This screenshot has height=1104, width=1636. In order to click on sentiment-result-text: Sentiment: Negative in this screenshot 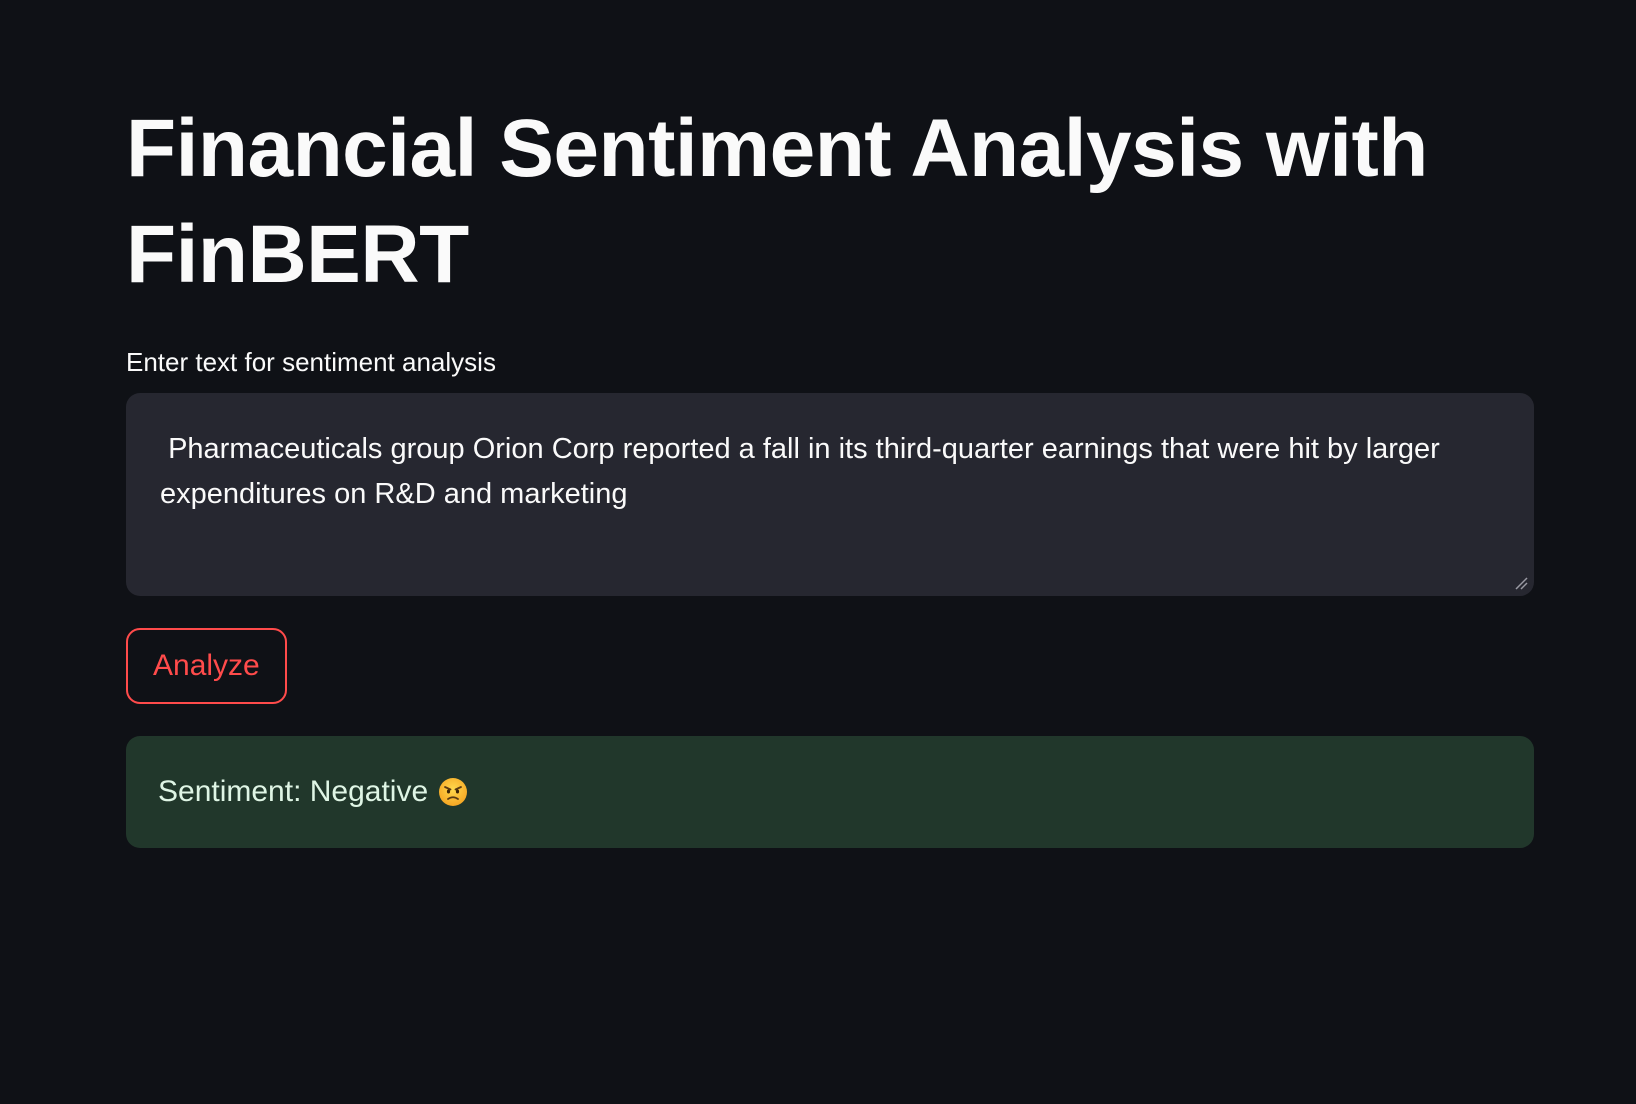, I will do `click(293, 791)`.